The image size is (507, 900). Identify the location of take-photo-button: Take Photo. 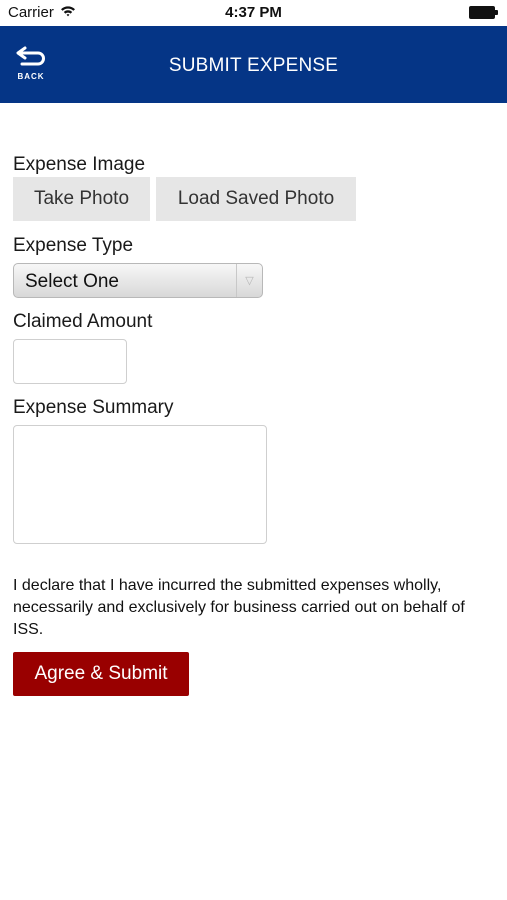
(81, 199).